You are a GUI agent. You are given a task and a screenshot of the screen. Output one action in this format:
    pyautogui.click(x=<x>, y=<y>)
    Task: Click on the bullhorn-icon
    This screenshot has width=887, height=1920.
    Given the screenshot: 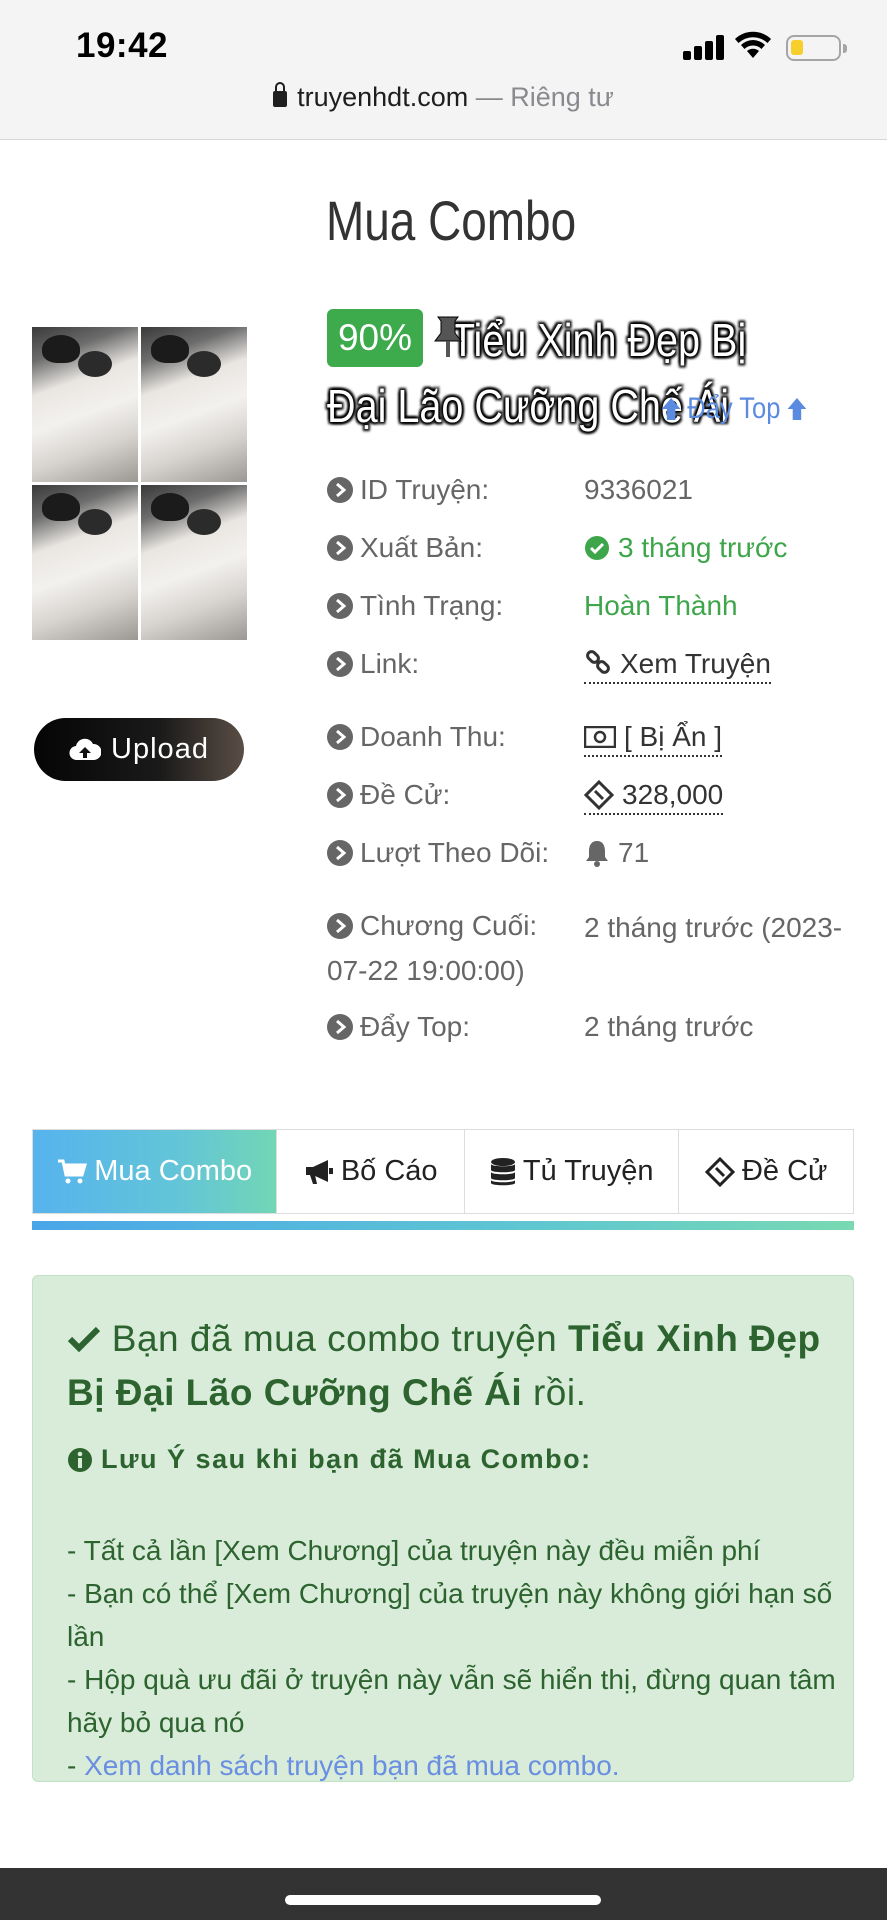 What is the action you would take?
    pyautogui.click(x=319, y=1171)
    